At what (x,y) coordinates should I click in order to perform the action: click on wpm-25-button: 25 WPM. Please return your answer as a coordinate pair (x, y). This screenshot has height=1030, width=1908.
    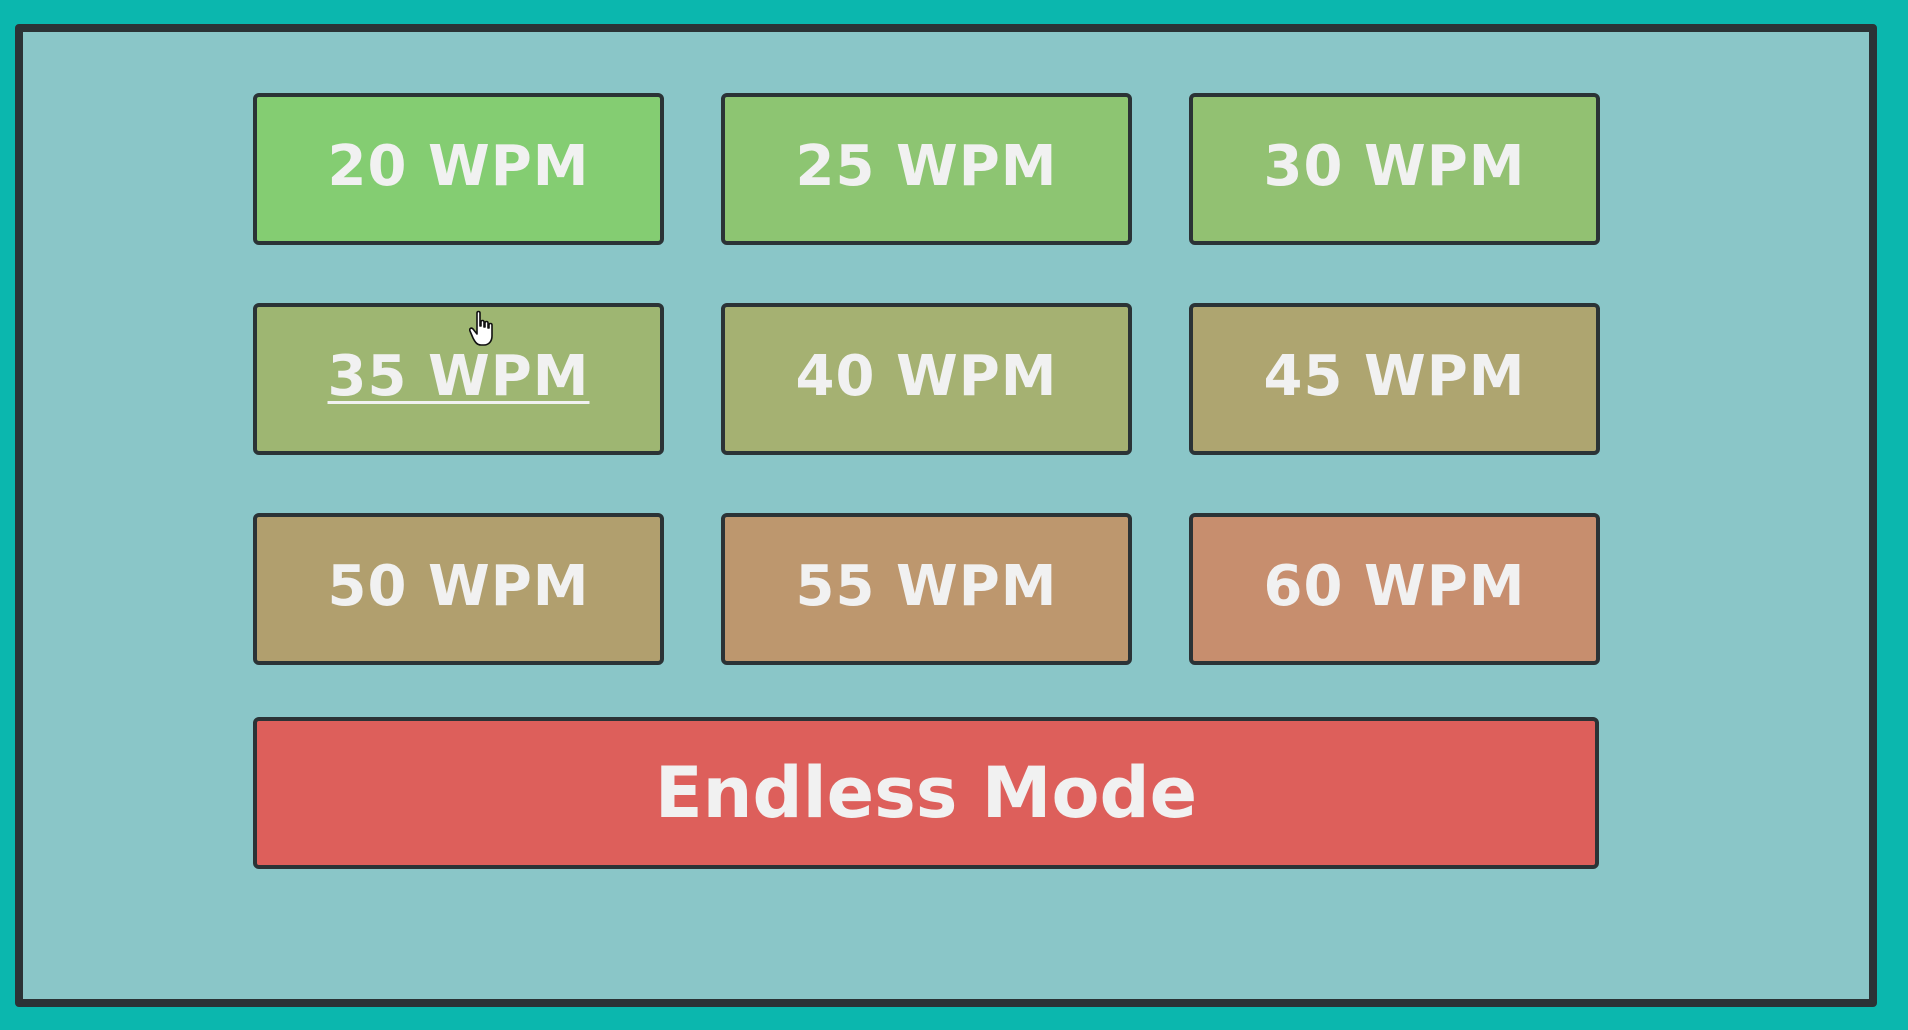
    Looking at the image, I should click on (926, 169).